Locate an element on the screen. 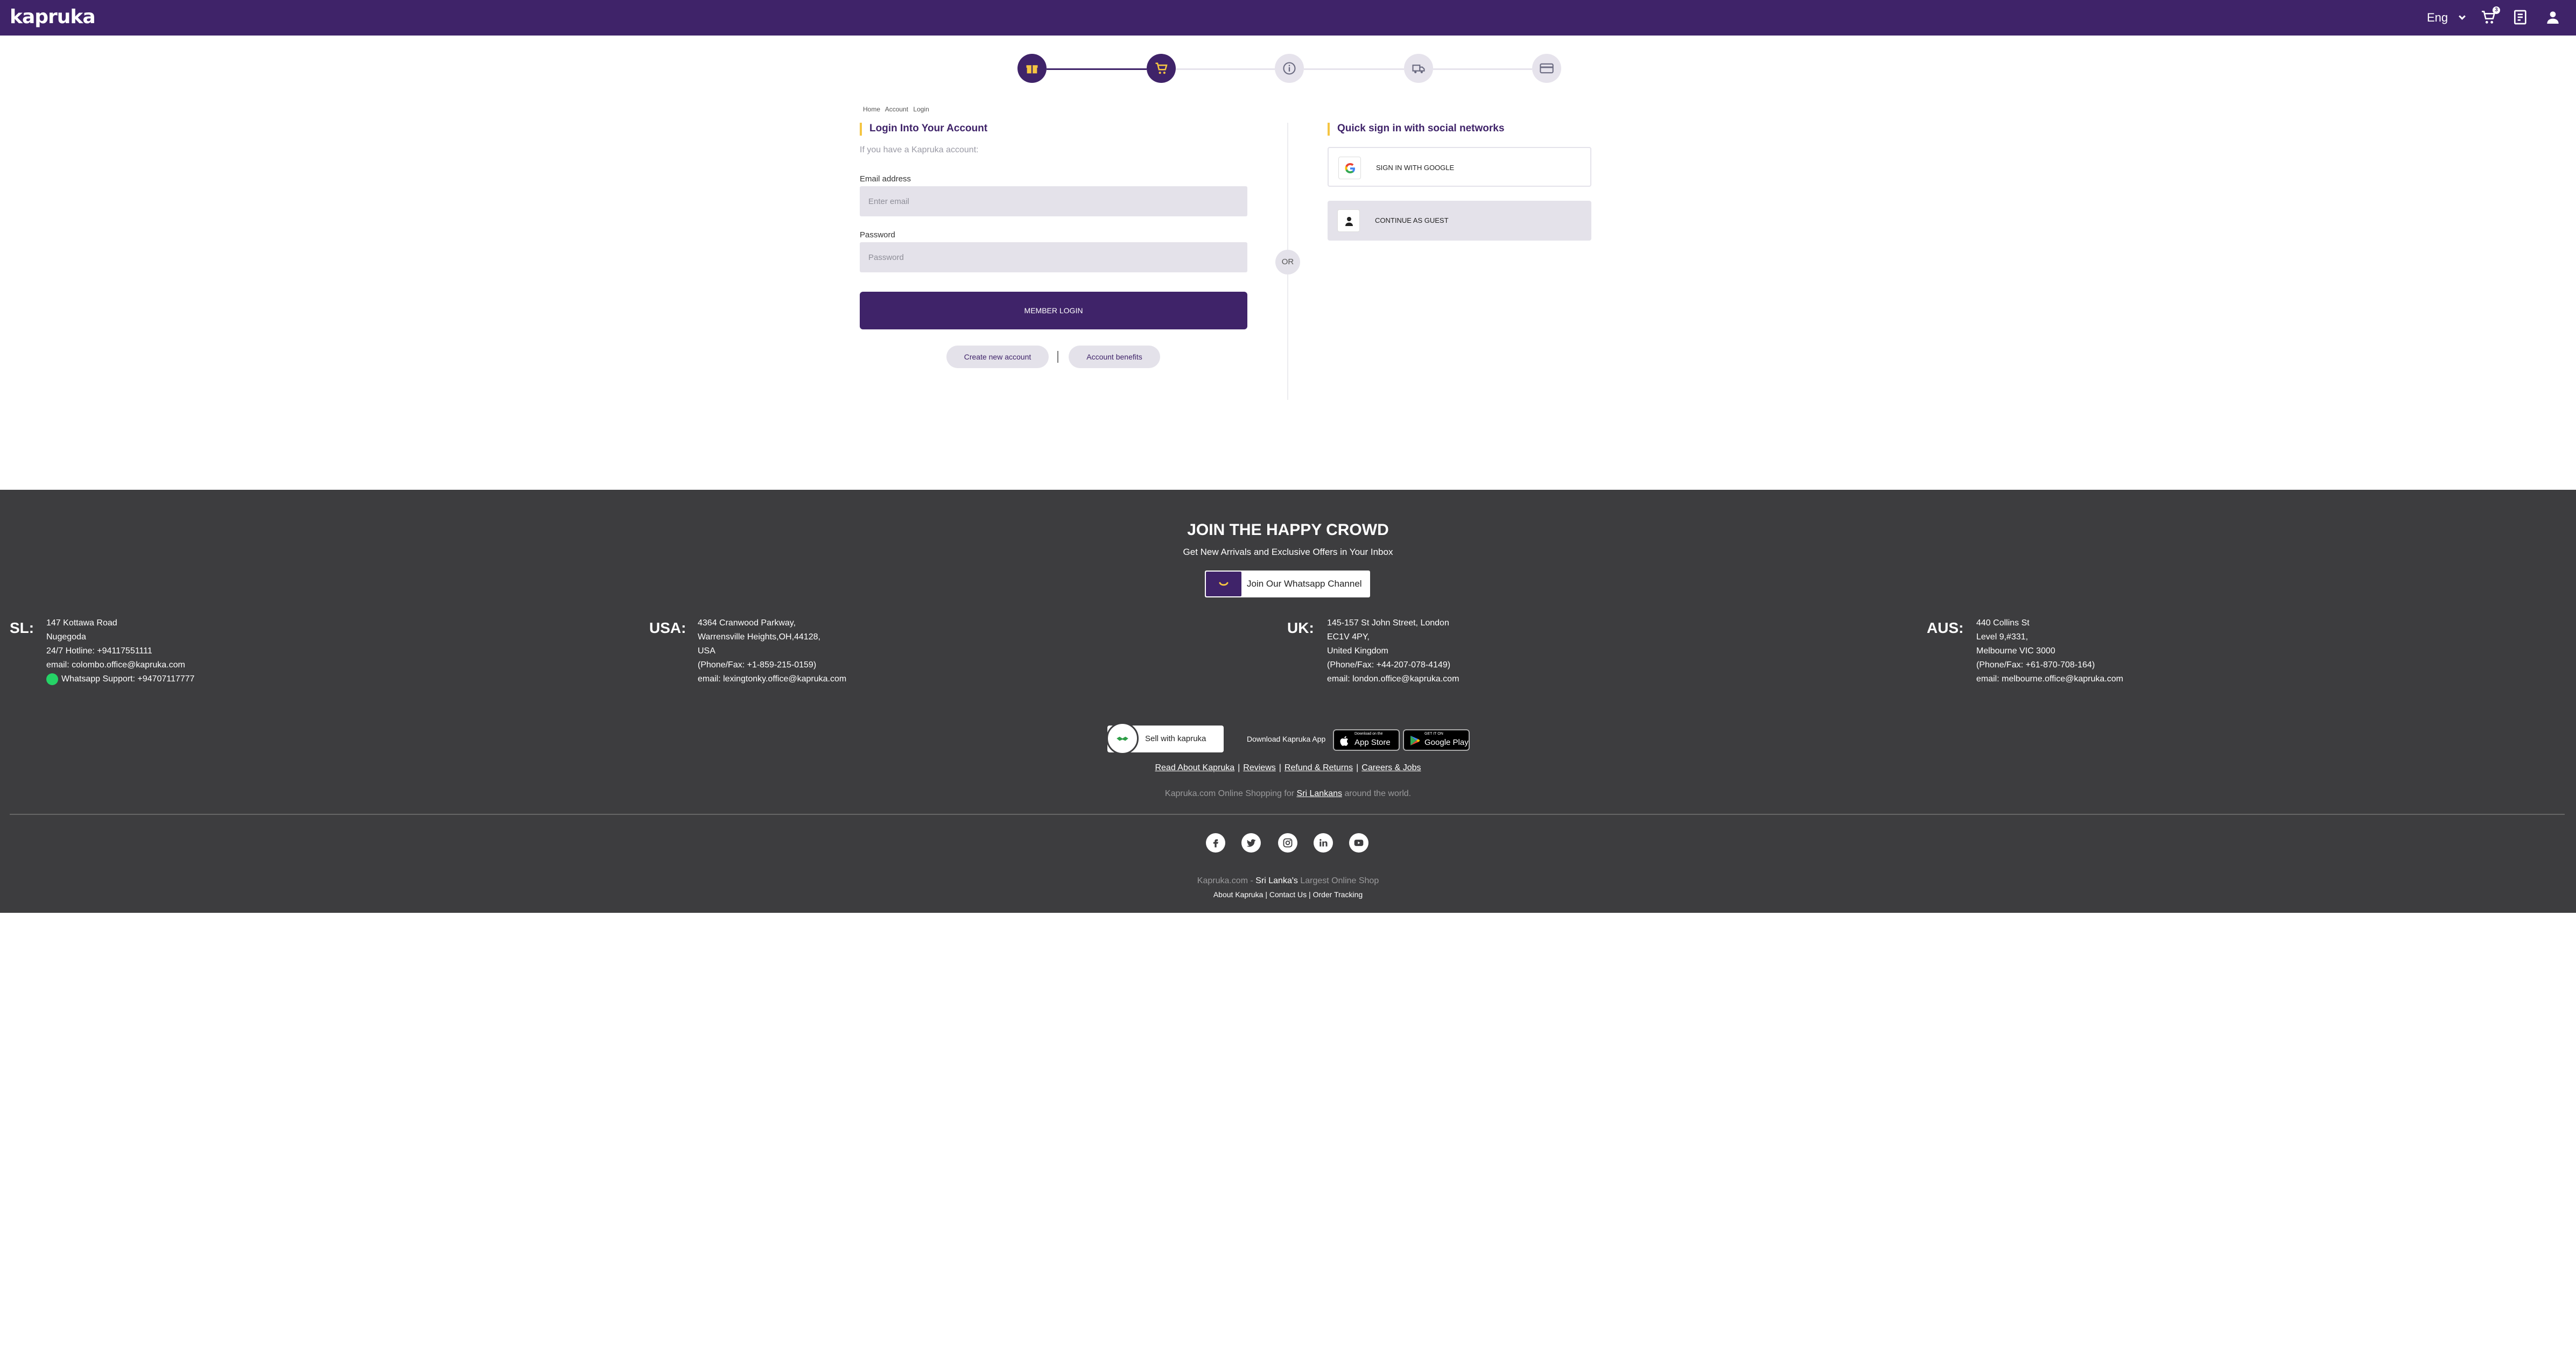  breadcrumb: Home Account Login is located at coordinates (897, 109).